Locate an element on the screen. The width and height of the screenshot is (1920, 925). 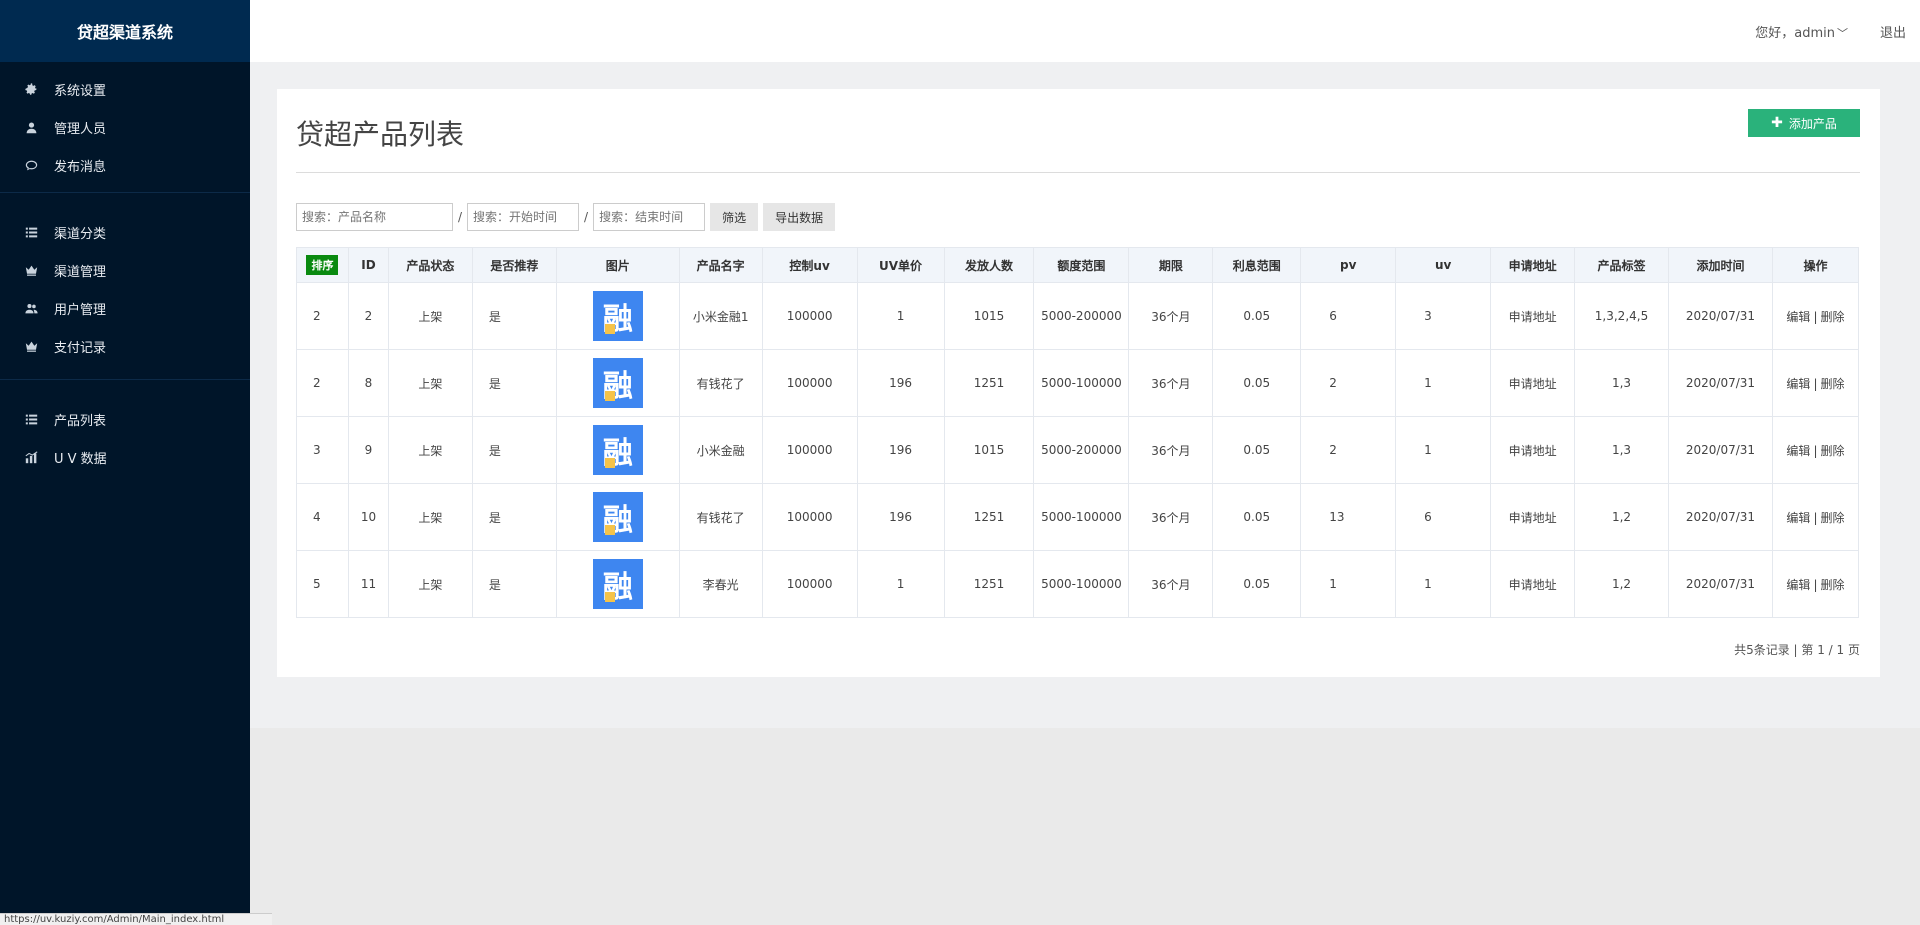
cell-pv: 2 is located at coordinates (1348, 383).